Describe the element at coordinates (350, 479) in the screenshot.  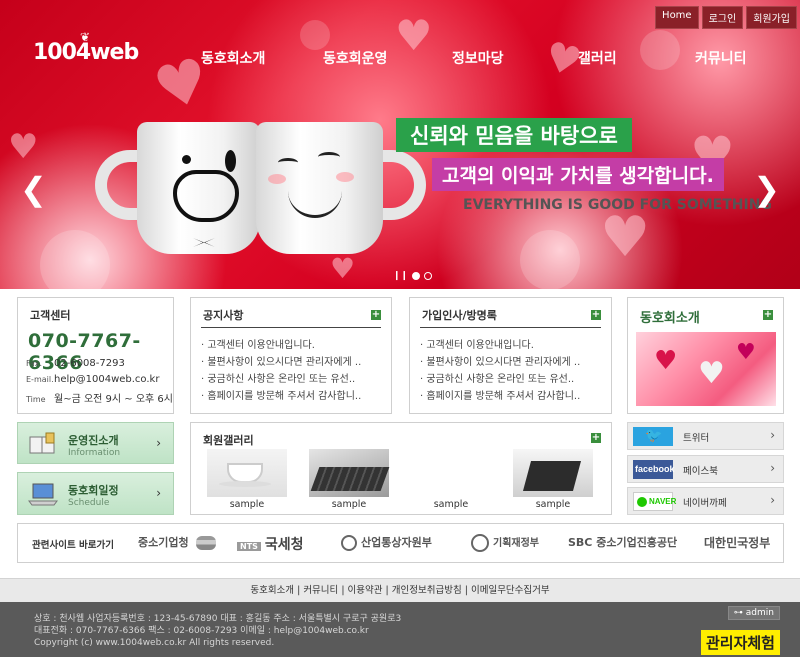
I see `keyboard-icon` at that location.